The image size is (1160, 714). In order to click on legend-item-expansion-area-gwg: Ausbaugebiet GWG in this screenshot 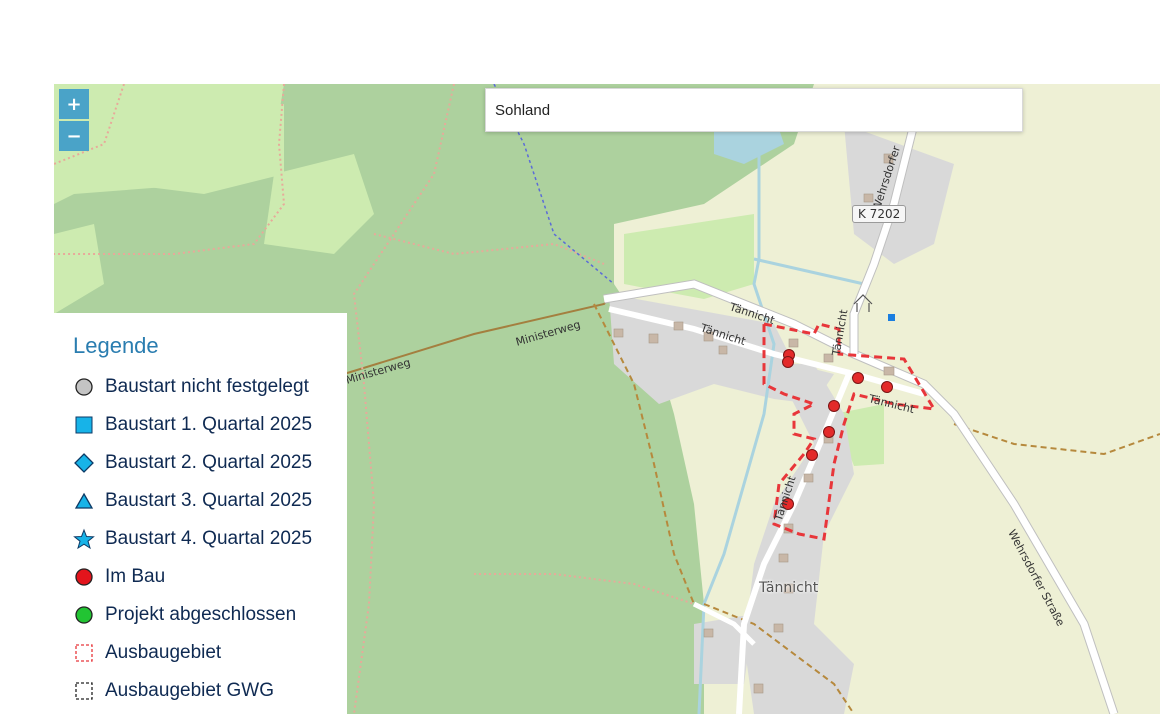, I will do `click(208, 691)`.